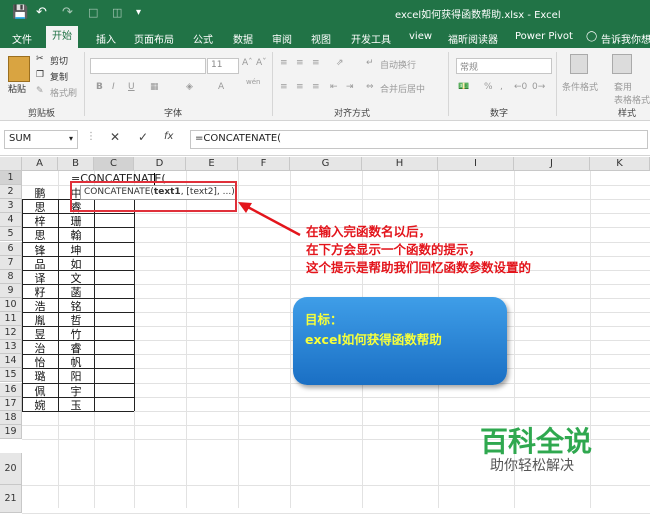  What do you see at coordinates (373, 339) in the screenshot?
I see `goal-text: excel如何获得函数帮助` at bounding box center [373, 339].